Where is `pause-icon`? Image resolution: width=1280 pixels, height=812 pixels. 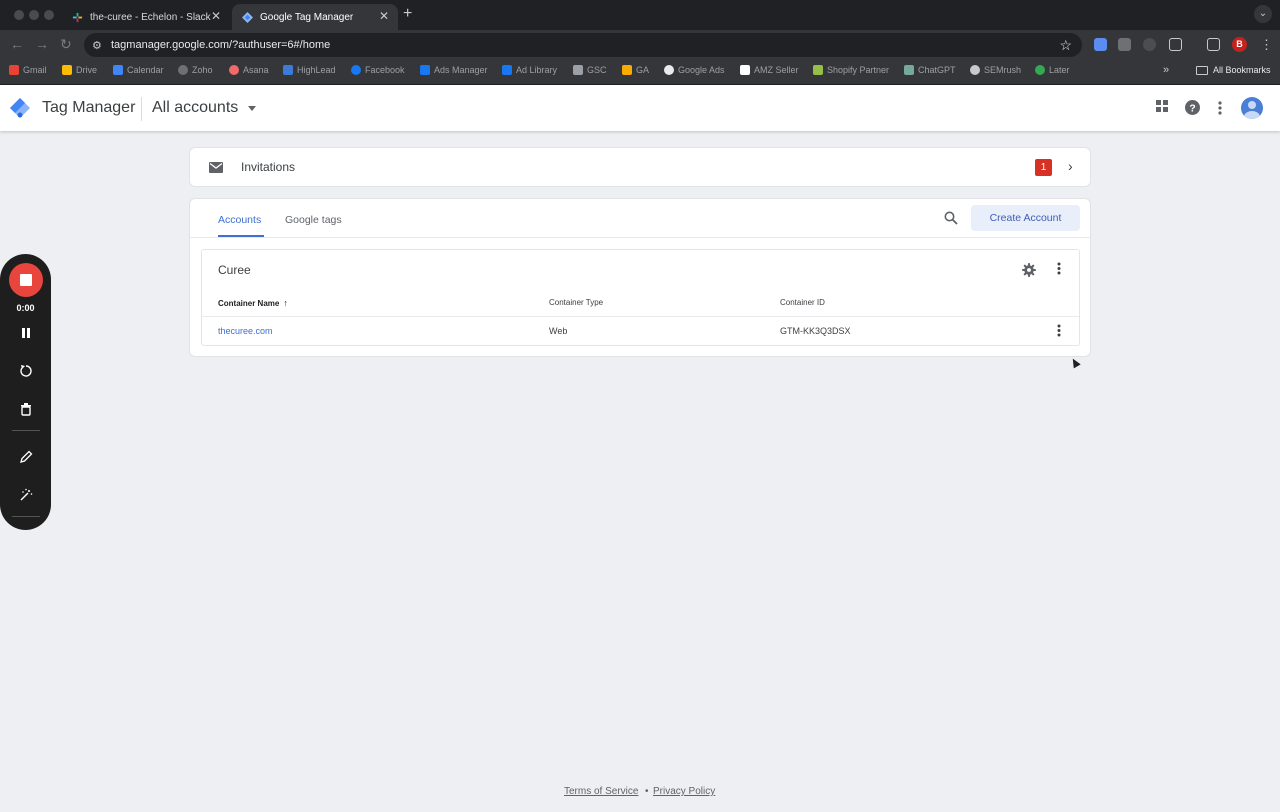
pause-icon is located at coordinates (26, 333).